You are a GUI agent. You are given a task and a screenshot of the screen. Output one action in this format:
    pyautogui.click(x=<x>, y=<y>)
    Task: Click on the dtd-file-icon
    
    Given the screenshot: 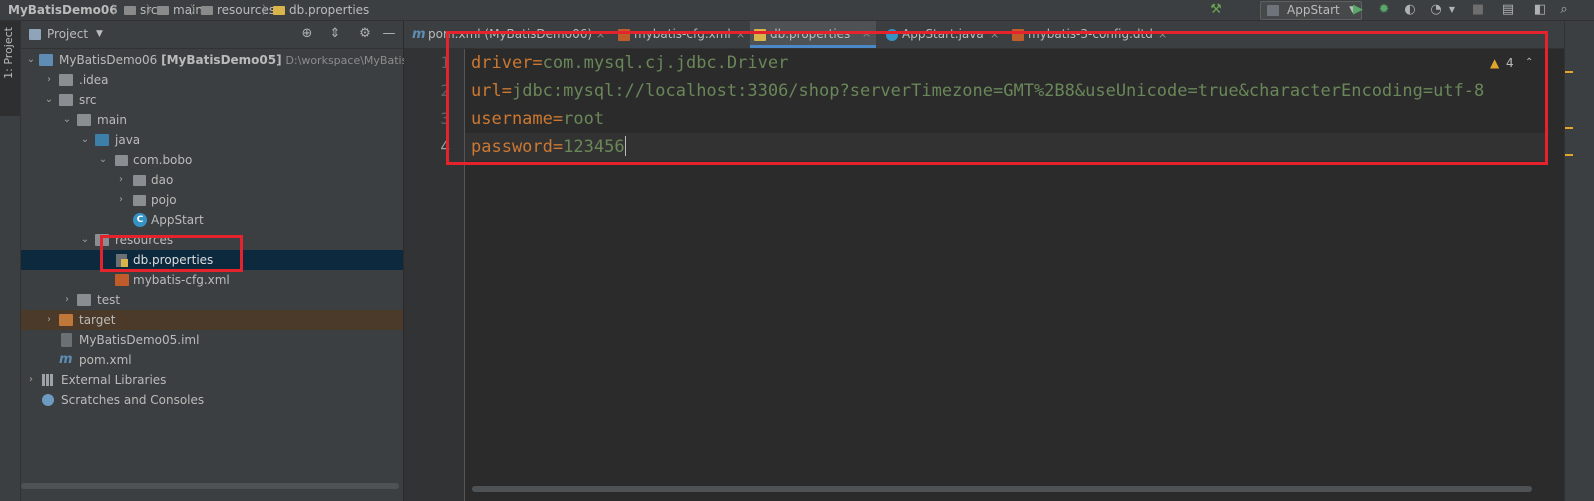 What is the action you would take?
    pyautogui.click(x=1018, y=35)
    